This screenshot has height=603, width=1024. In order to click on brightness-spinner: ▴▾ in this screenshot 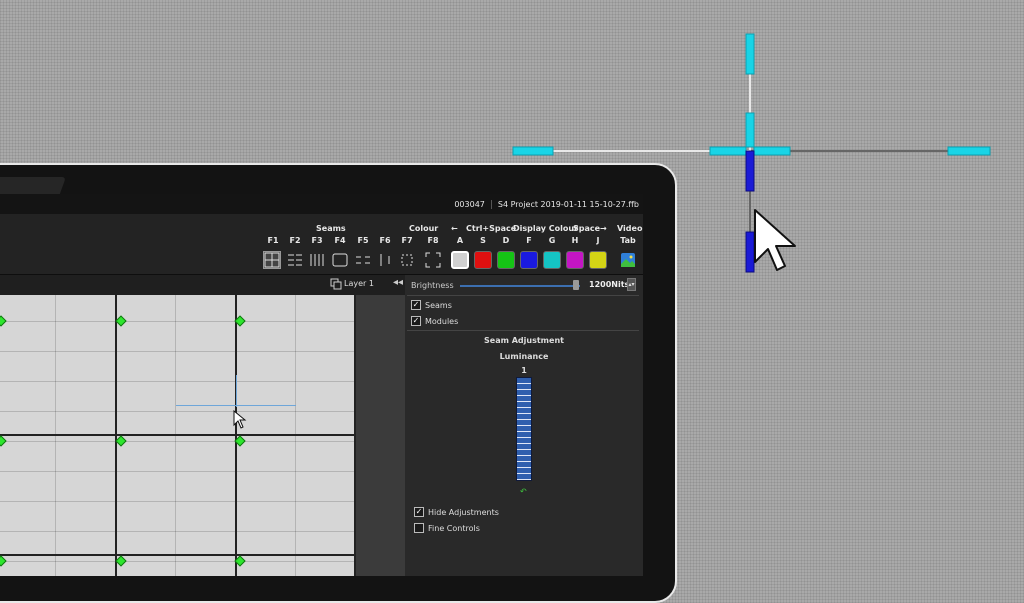, I will do `click(631, 284)`.